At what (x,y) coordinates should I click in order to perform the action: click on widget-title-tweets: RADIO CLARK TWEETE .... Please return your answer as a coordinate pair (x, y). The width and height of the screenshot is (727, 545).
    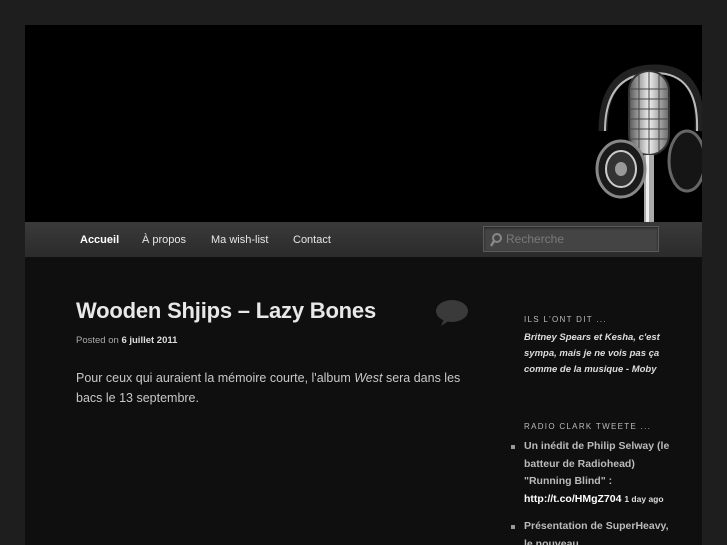
    Looking at the image, I should click on (588, 426).